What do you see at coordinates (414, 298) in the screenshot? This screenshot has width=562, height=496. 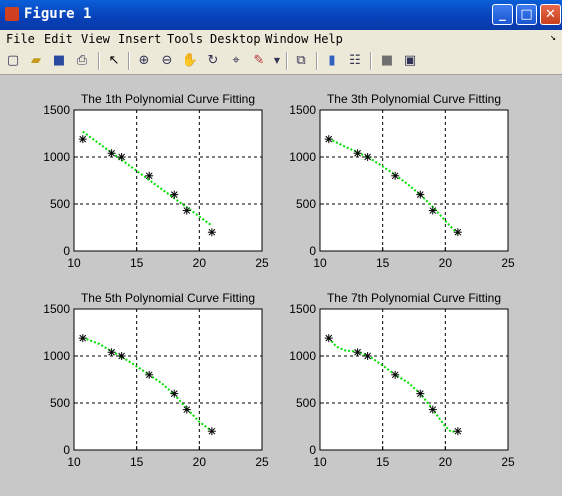 I see `subplot-title: The 7th Polynomial Curve Fitting` at bounding box center [414, 298].